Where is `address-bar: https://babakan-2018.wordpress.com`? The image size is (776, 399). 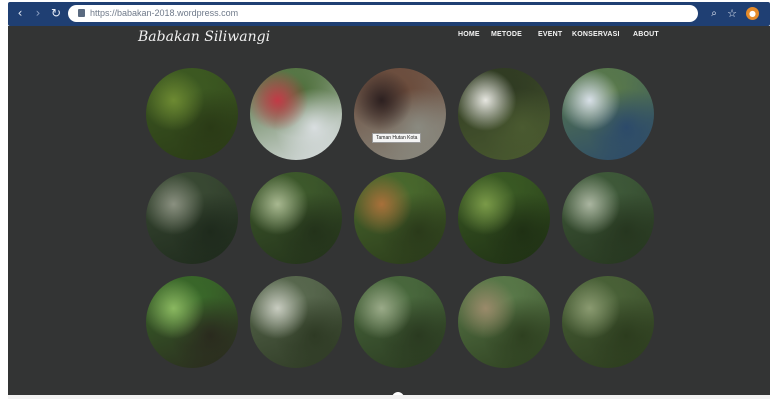 address-bar: https://babakan-2018.wordpress.com is located at coordinates (383, 13).